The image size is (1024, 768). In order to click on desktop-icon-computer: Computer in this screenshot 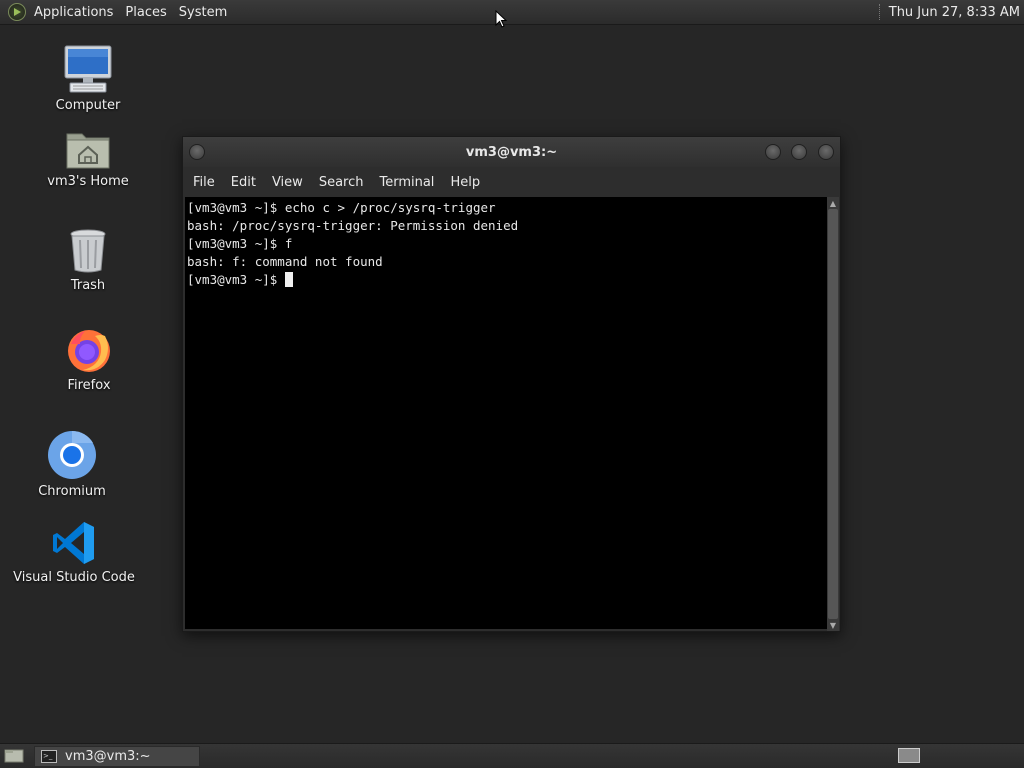, I will do `click(88, 78)`.